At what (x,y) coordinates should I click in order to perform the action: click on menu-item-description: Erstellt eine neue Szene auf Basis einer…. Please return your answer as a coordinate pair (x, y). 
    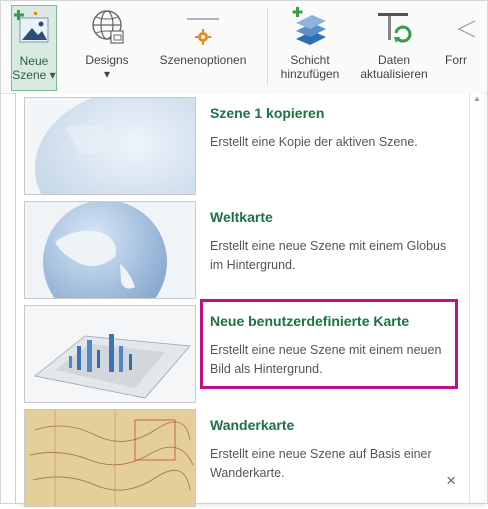
    Looking at the image, I should click on (321, 463).